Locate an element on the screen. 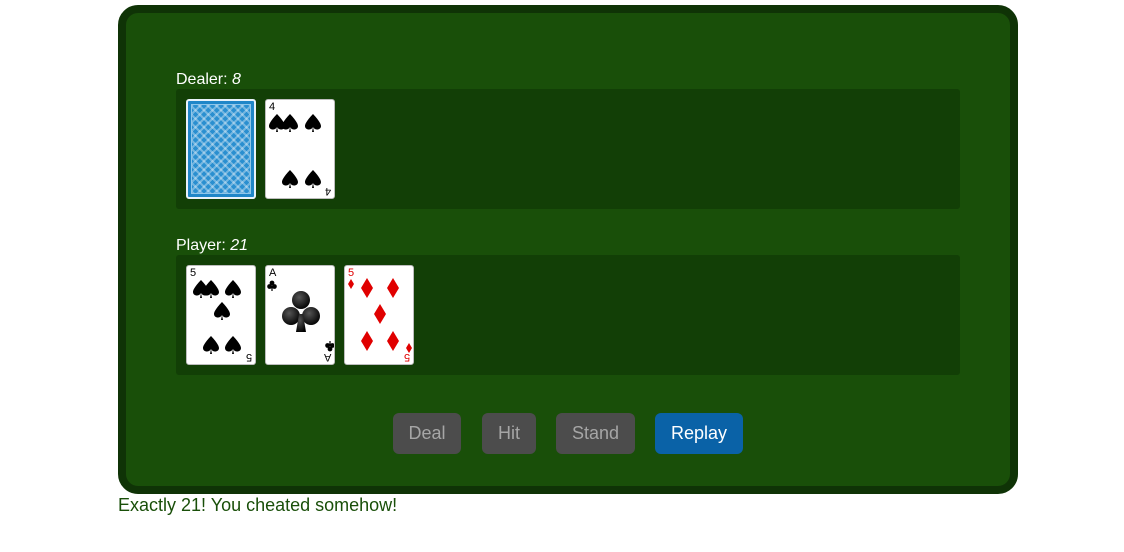  player-card-ace-clubs: A A is located at coordinates (300, 315).